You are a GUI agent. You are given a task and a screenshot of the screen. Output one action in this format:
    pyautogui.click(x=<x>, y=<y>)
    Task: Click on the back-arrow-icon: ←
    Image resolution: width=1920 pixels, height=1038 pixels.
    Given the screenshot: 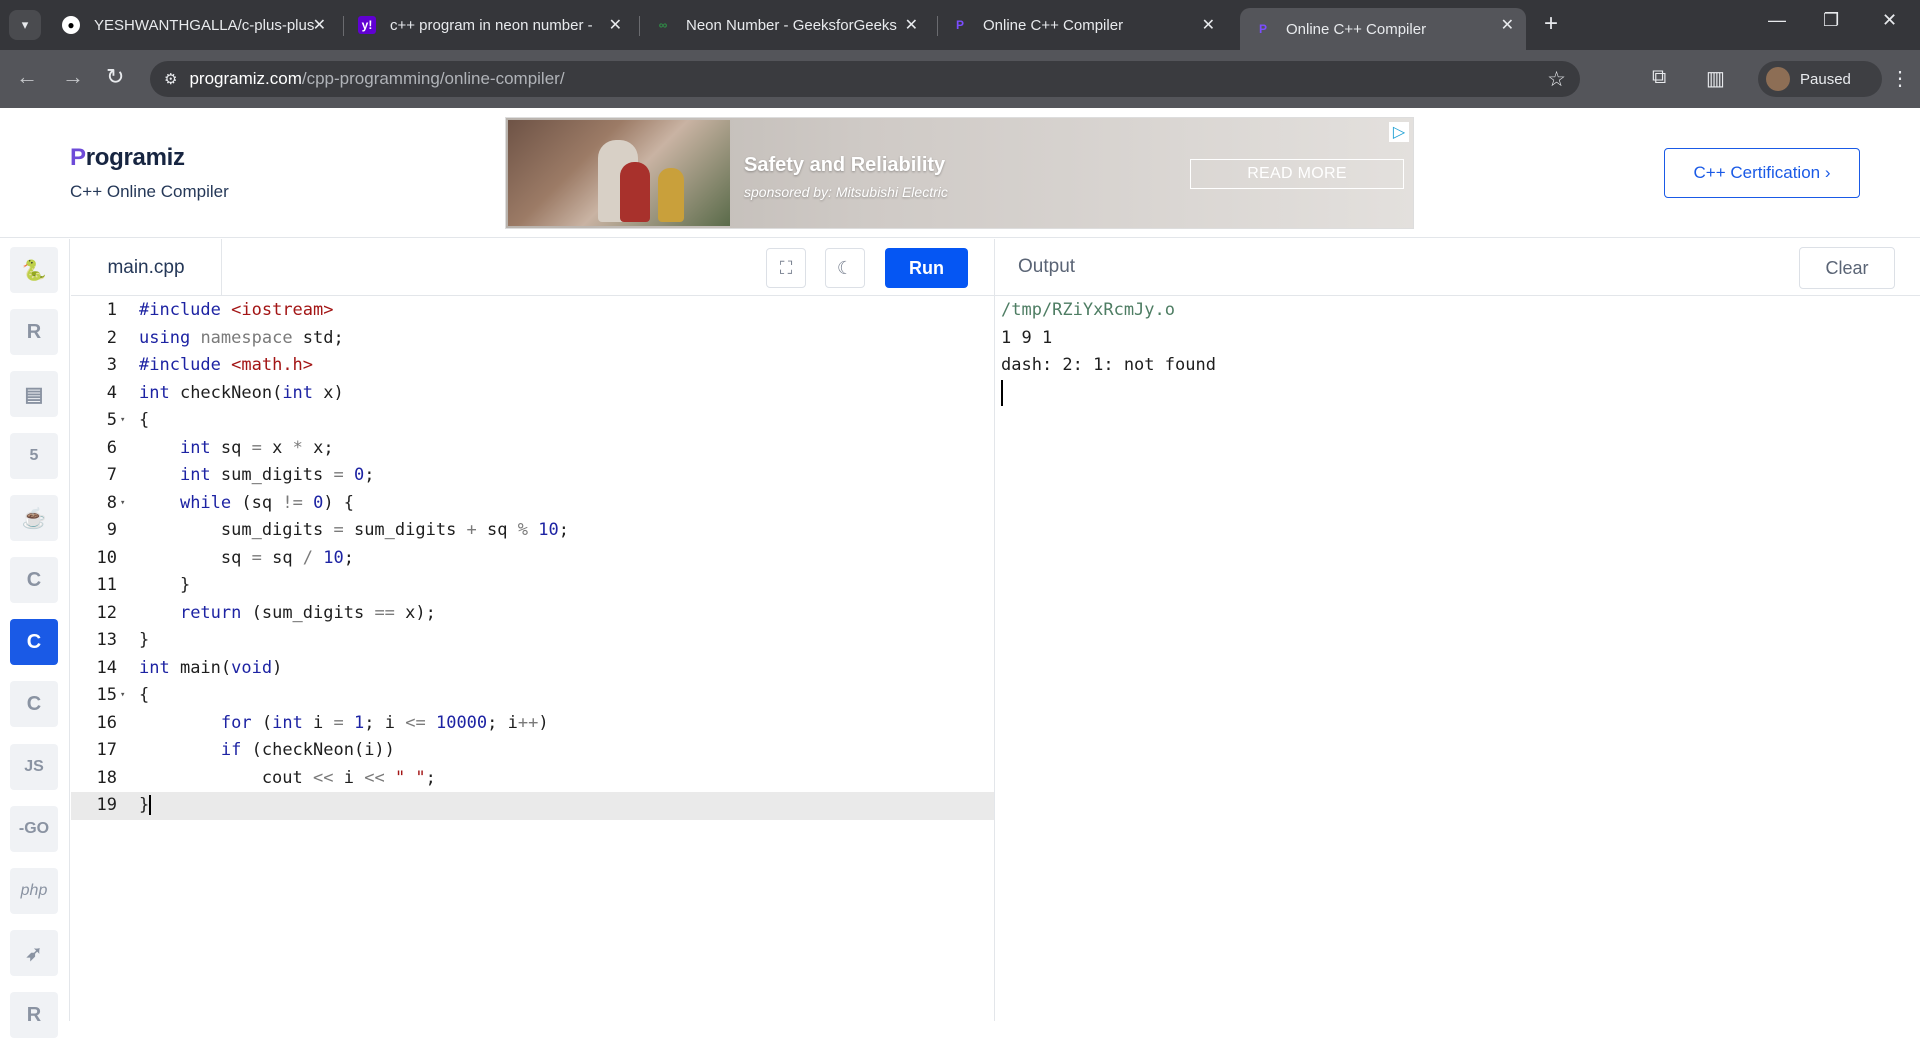 What is the action you would take?
    pyautogui.click(x=27, y=77)
    